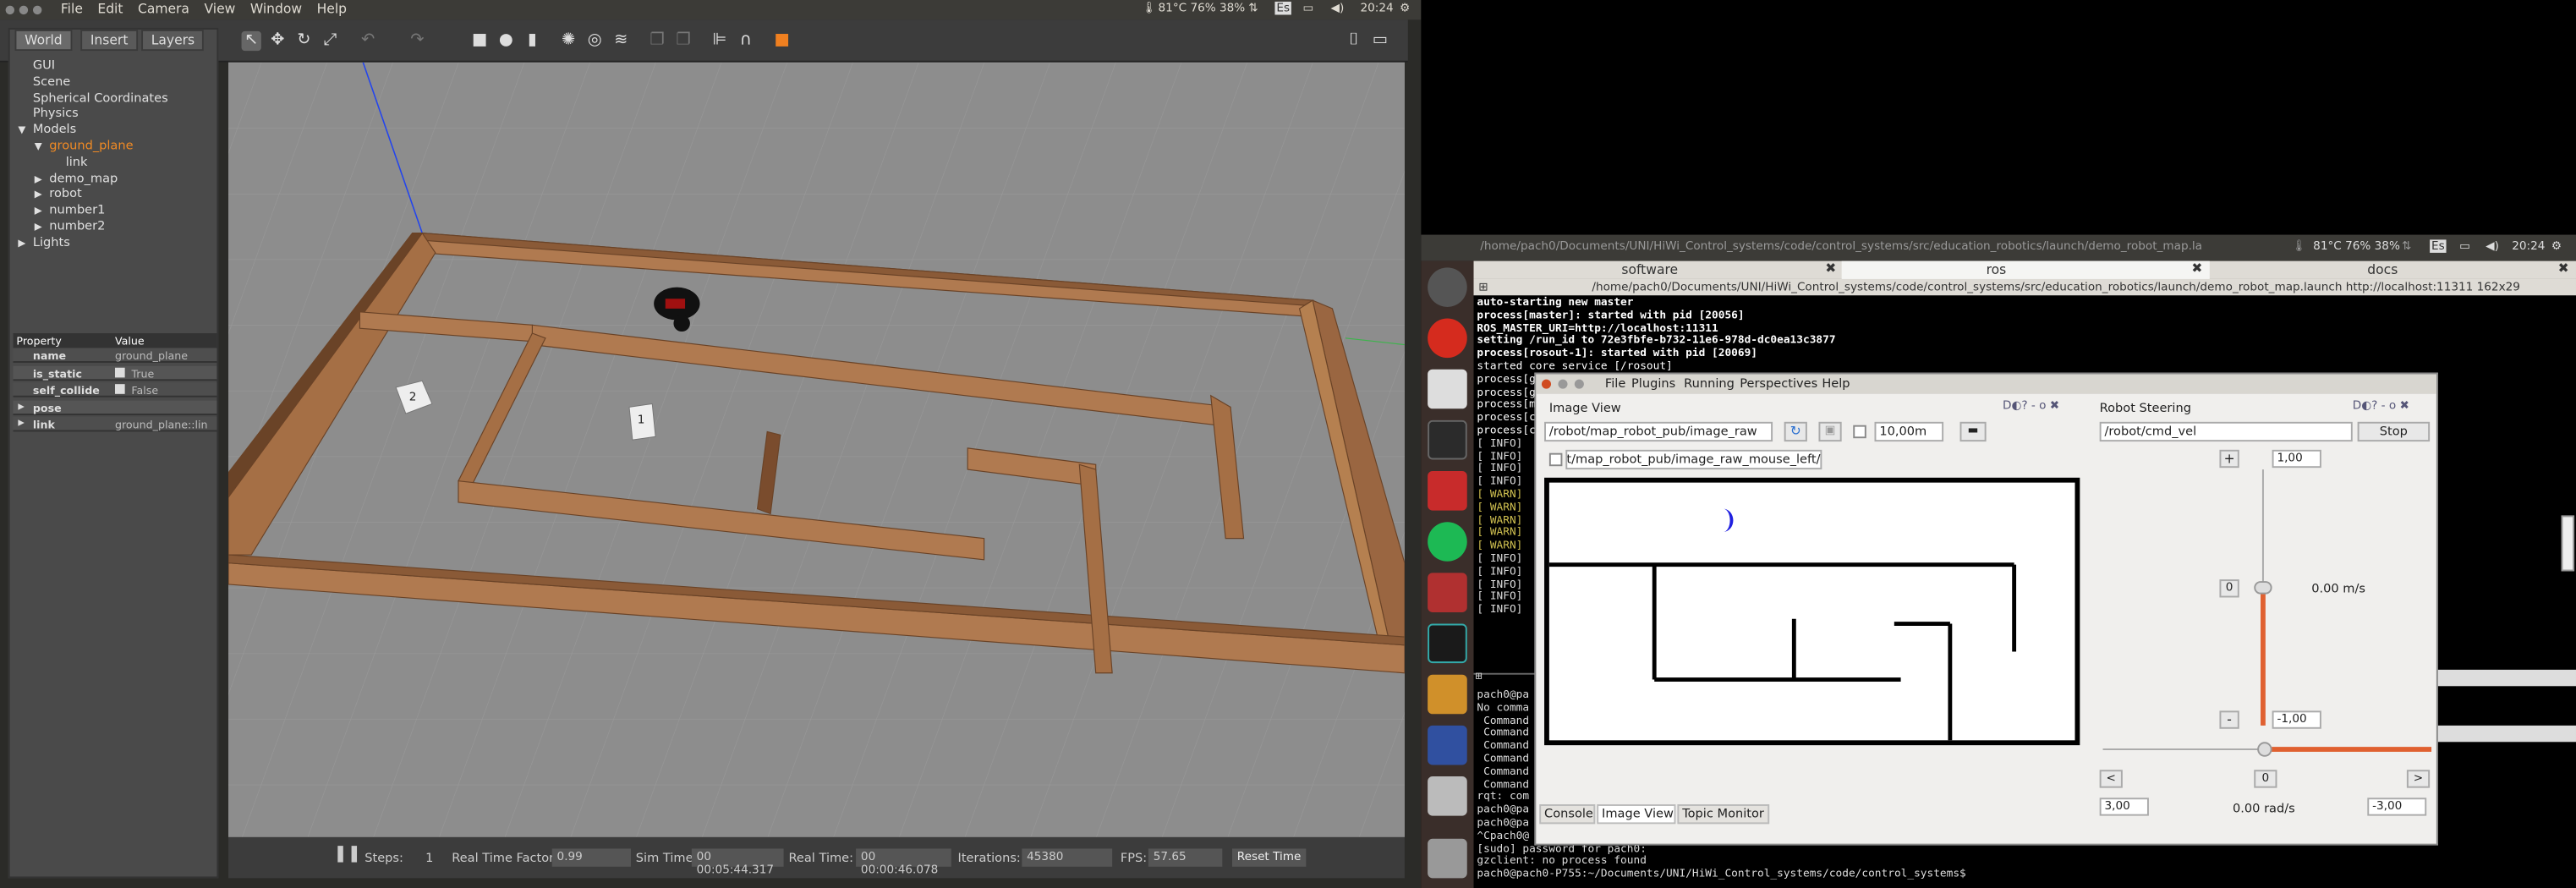  Describe the element at coordinates (2229, 459) in the screenshot. I see `lin-increase-button: +` at that location.